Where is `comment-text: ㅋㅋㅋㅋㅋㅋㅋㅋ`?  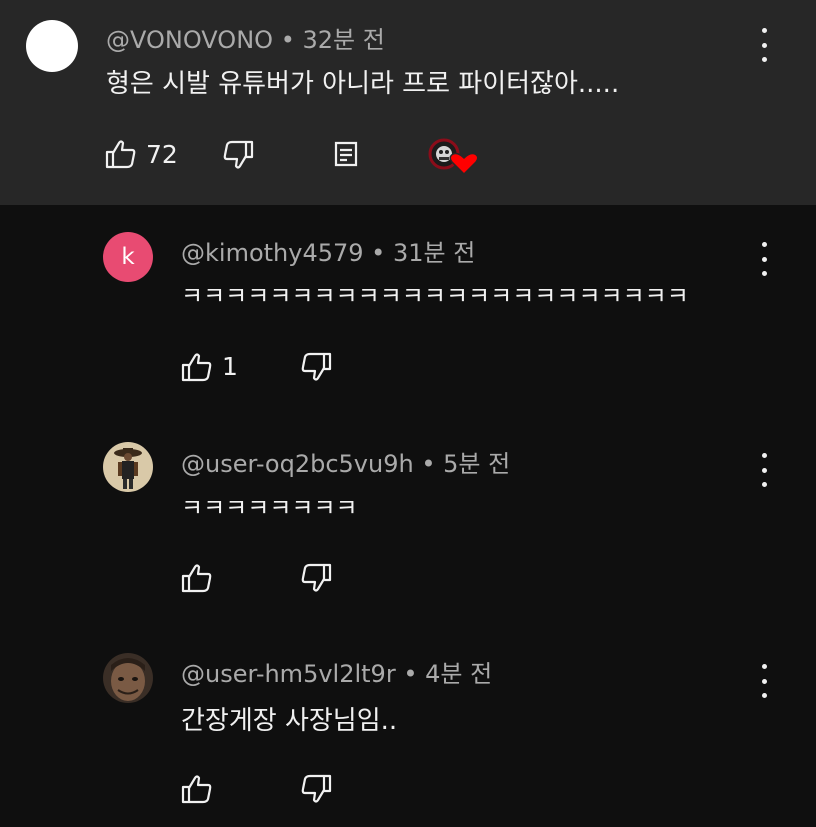
comment-text: ㅋㅋㅋㅋㅋㅋㅋㅋ is located at coordinates (269, 508).